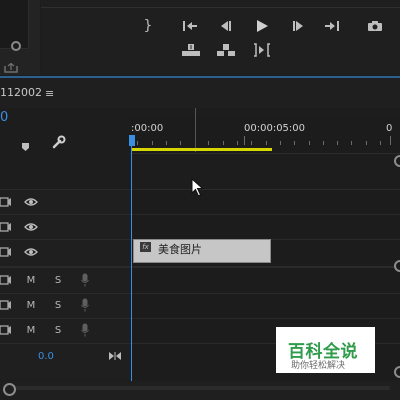 The height and width of the screenshot is (400, 400). What do you see at coordinates (262, 50) in the screenshot?
I see `trim-icon` at bounding box center [262, 50].